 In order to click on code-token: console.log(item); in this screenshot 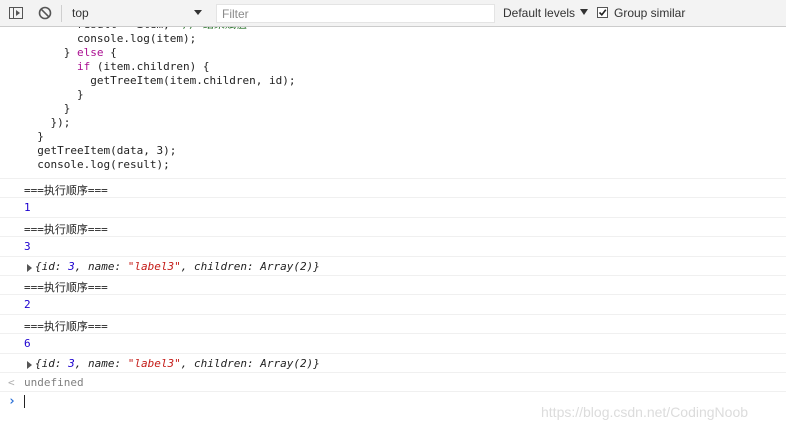, I will do `click(136, 38)`.